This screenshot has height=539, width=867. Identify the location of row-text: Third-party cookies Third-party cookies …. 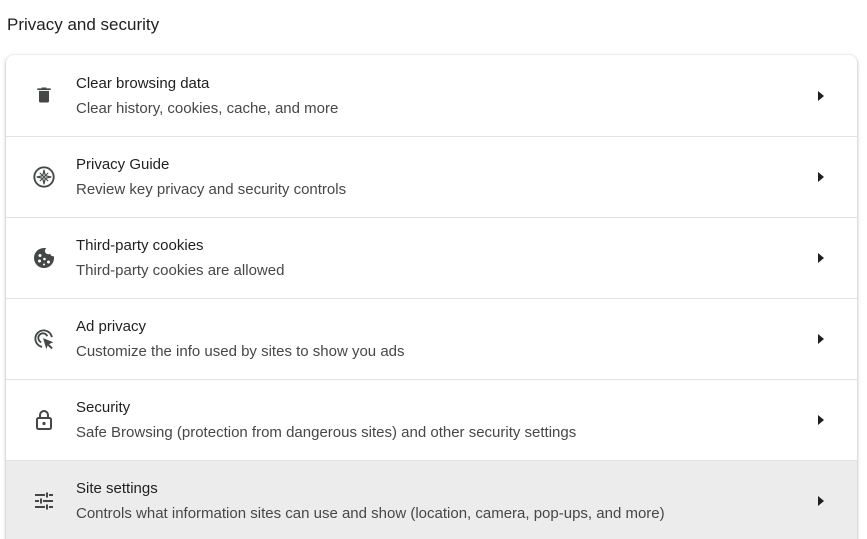
(180, 258).